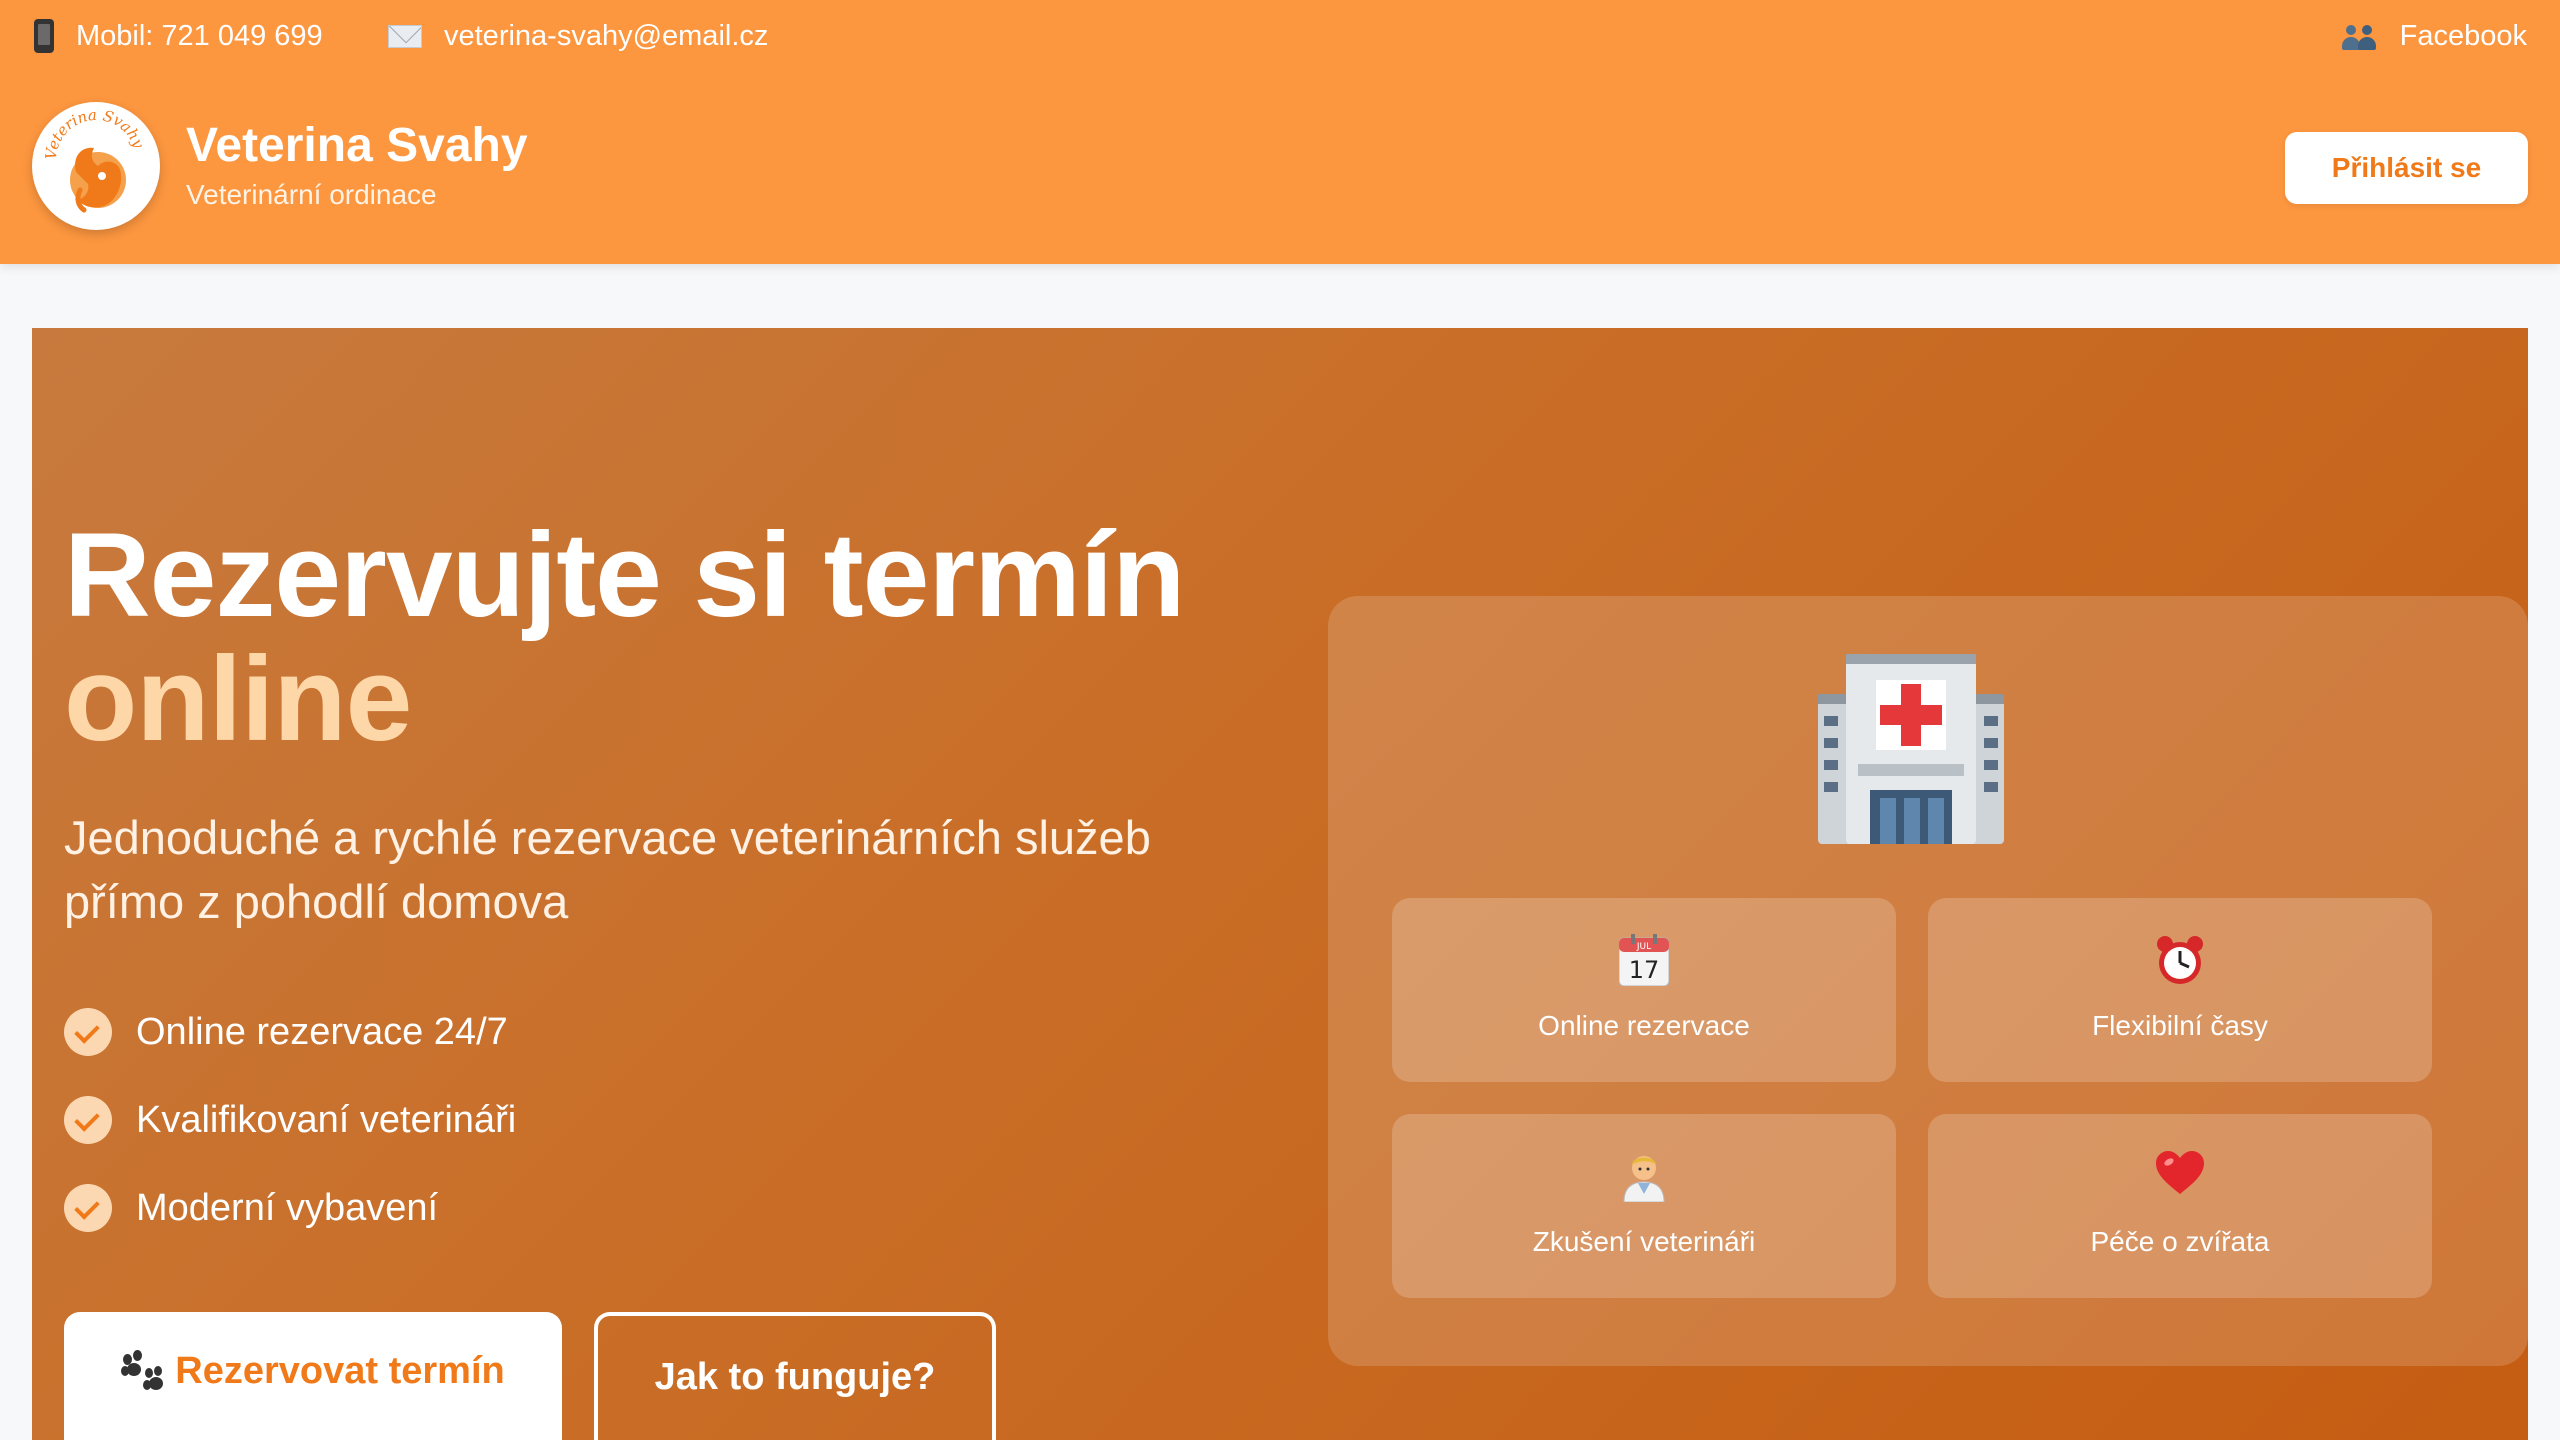 Image resolution: width=2560 pixels, height=1440 pixels. What do you see at coordinates (2180, 990) in the screenshot?
I see `card-flexible-times: Flexibilní časy` at bounding box center [2180, 990].